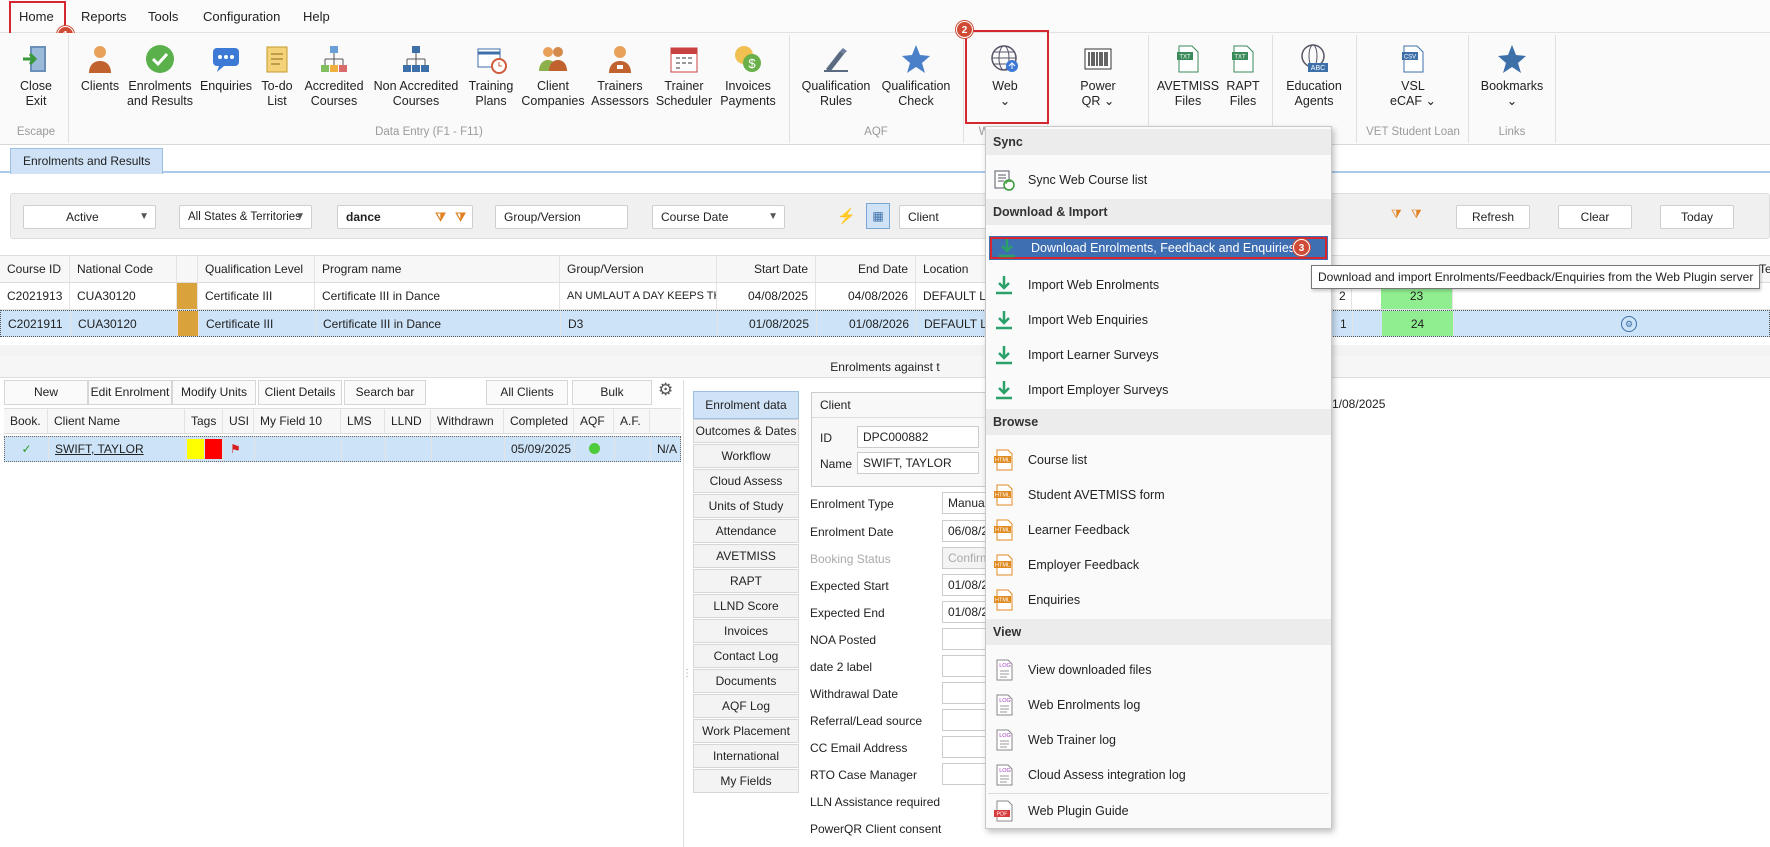 This screenshot has width=1770, height=847. What do you see at coordinates (123, 269) in the screenshot?
I see `col-national-code: National Code` at bounding box center [123, 269].